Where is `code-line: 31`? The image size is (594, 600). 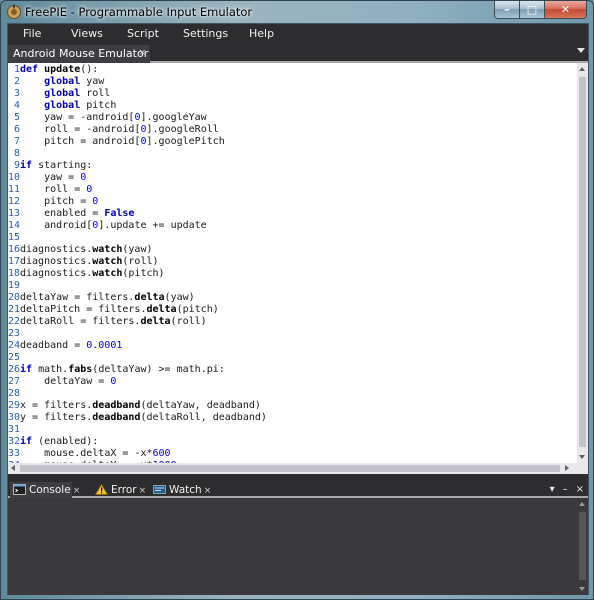
code-line: 31 is located at coordinates (292, 430).